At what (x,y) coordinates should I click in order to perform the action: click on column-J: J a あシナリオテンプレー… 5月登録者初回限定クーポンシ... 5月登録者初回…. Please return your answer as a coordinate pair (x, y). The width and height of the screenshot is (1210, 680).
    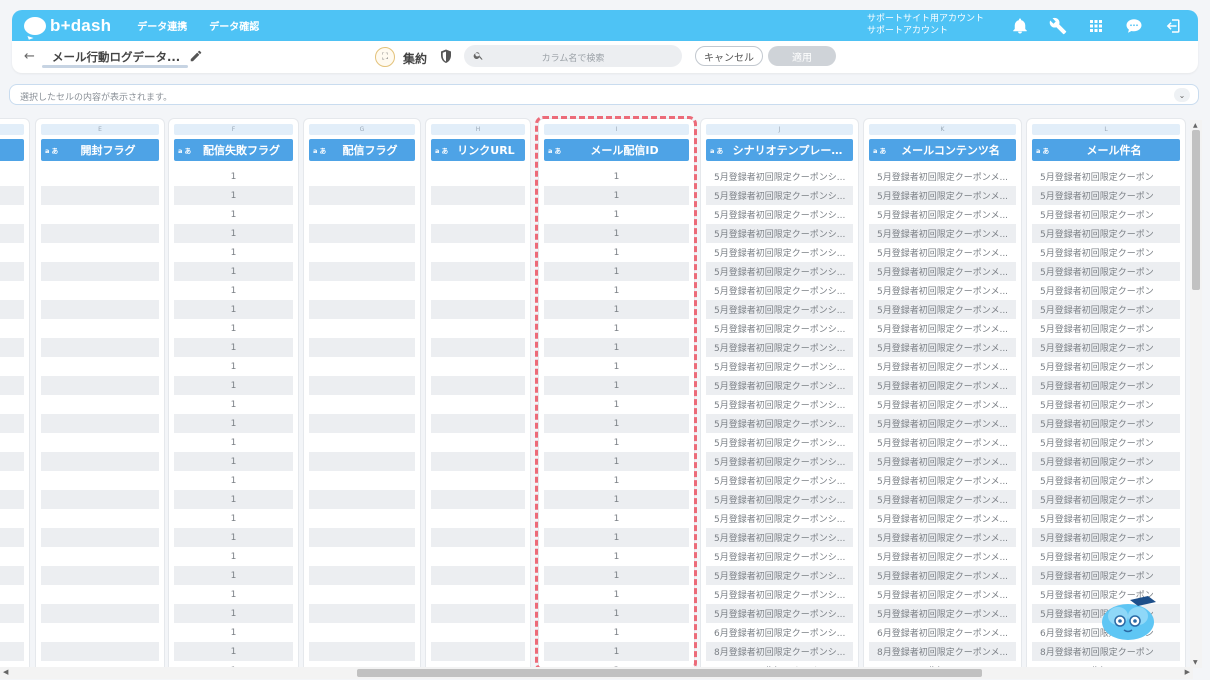
    Looking at the image, I should click on (779, 392).